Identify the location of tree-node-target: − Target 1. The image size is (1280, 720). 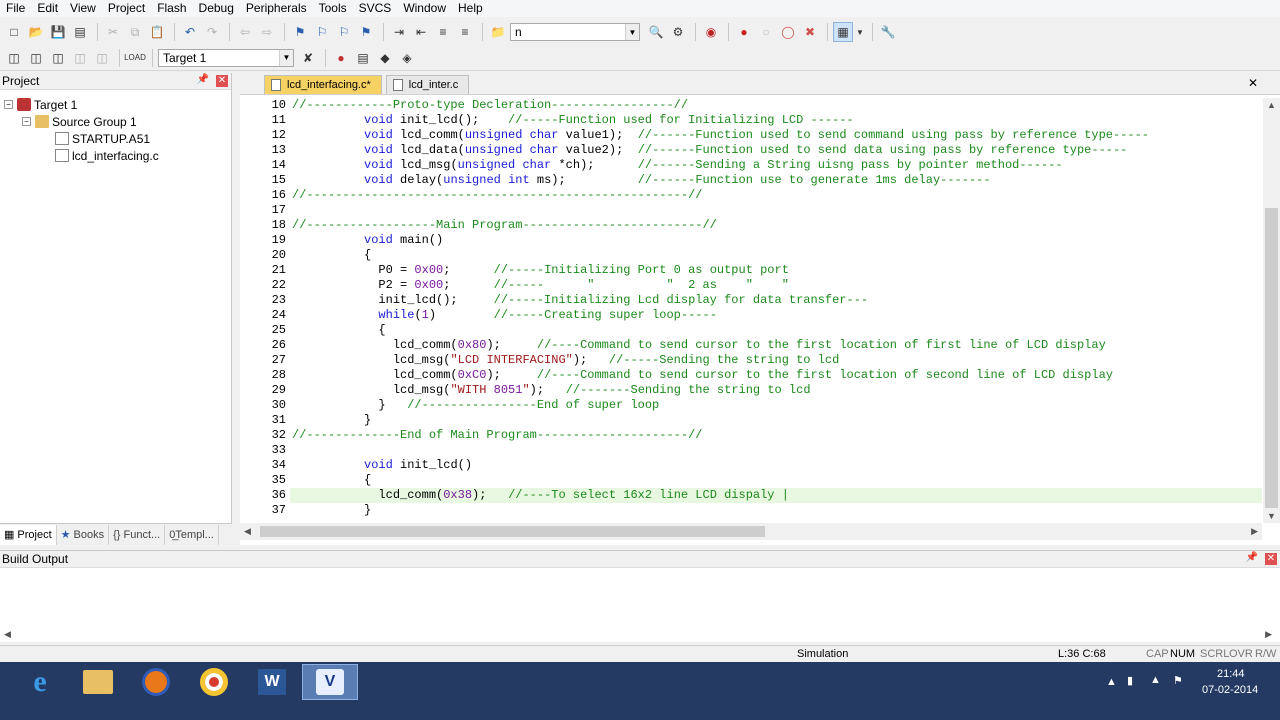
(115, 104).